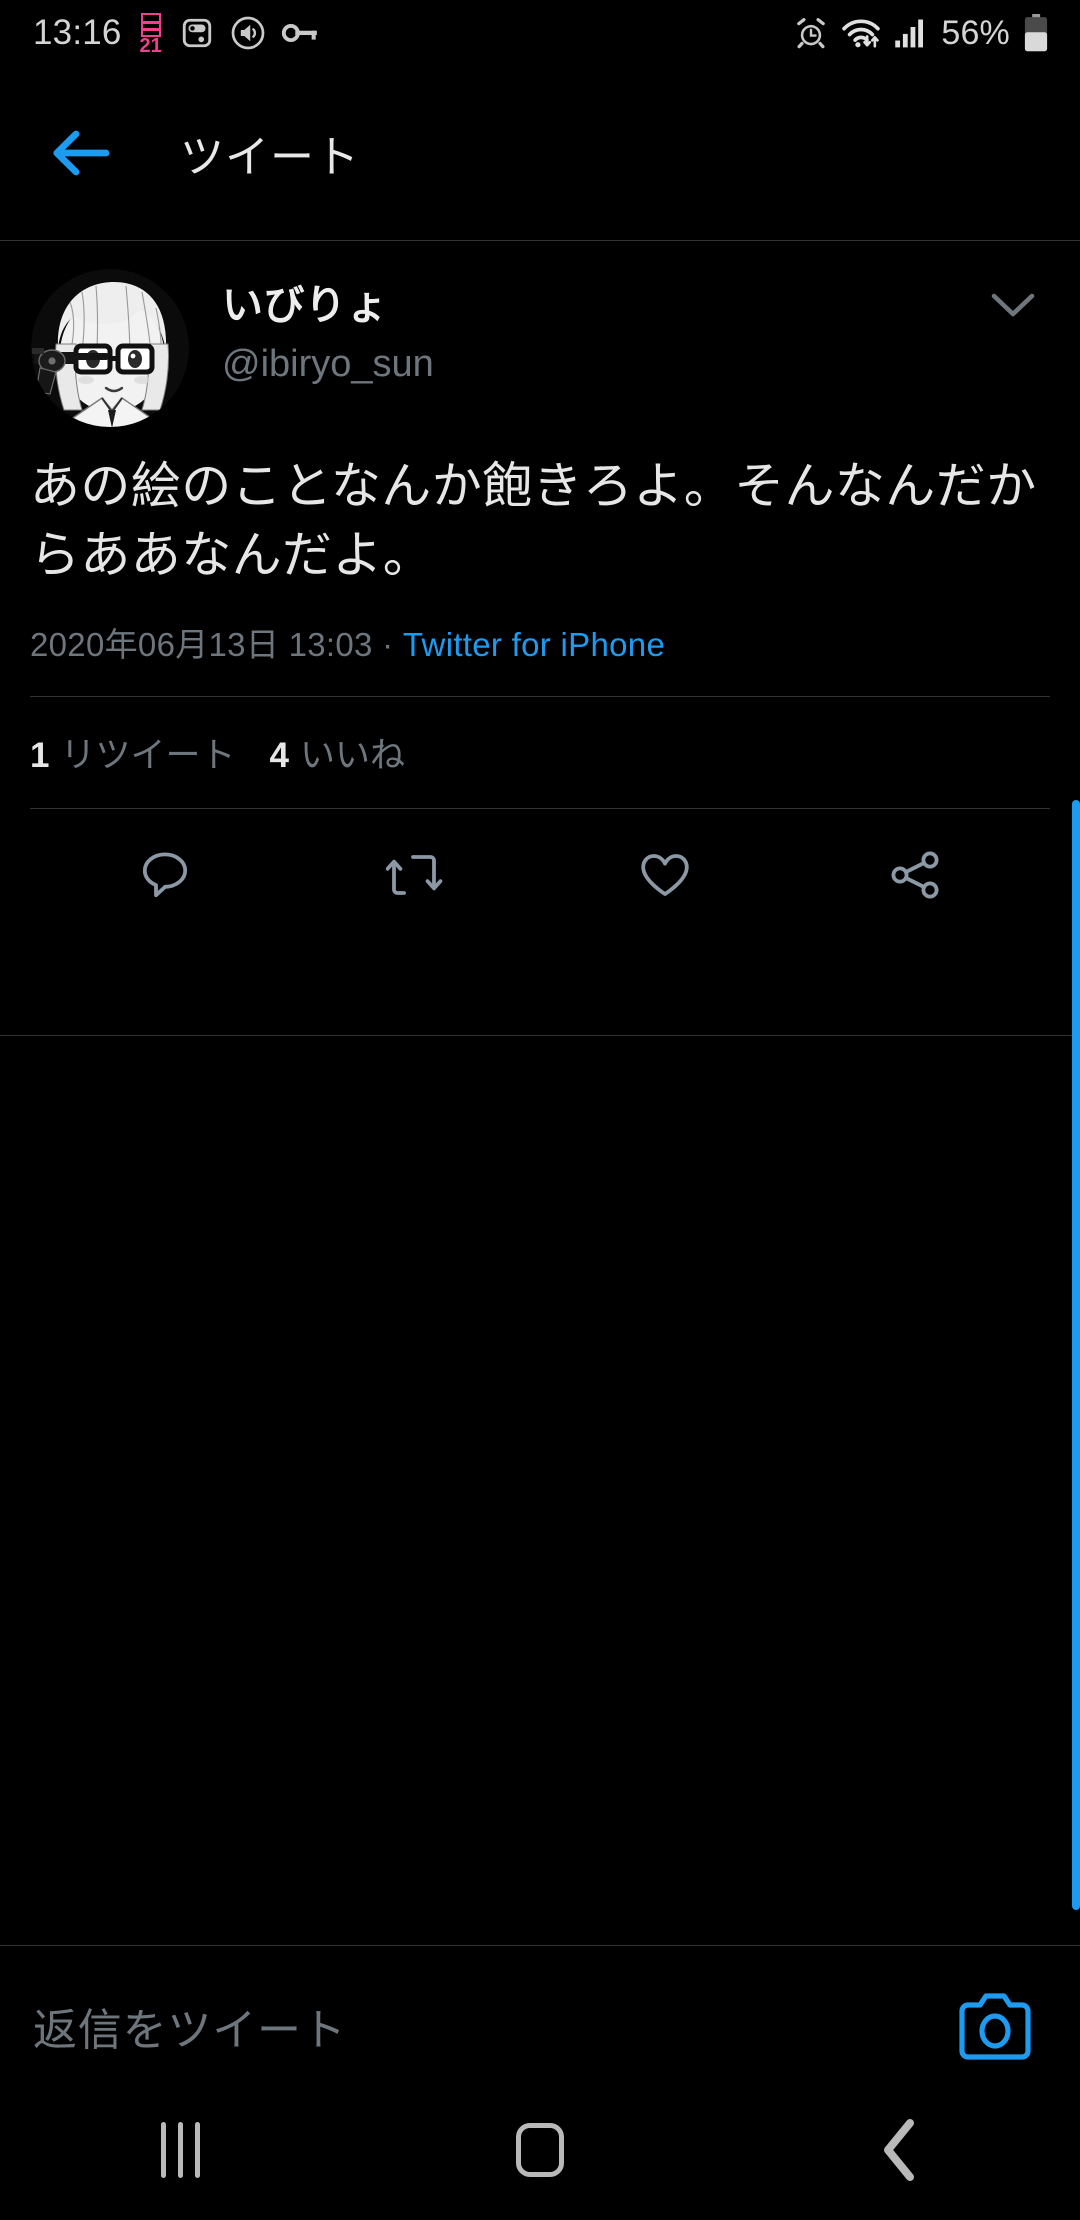  What do you see at coordinates (540, 752) in the screenshot?
I see `tweet-stats: 1 リツイート 4 いいね` at bounding box center [540, 752].